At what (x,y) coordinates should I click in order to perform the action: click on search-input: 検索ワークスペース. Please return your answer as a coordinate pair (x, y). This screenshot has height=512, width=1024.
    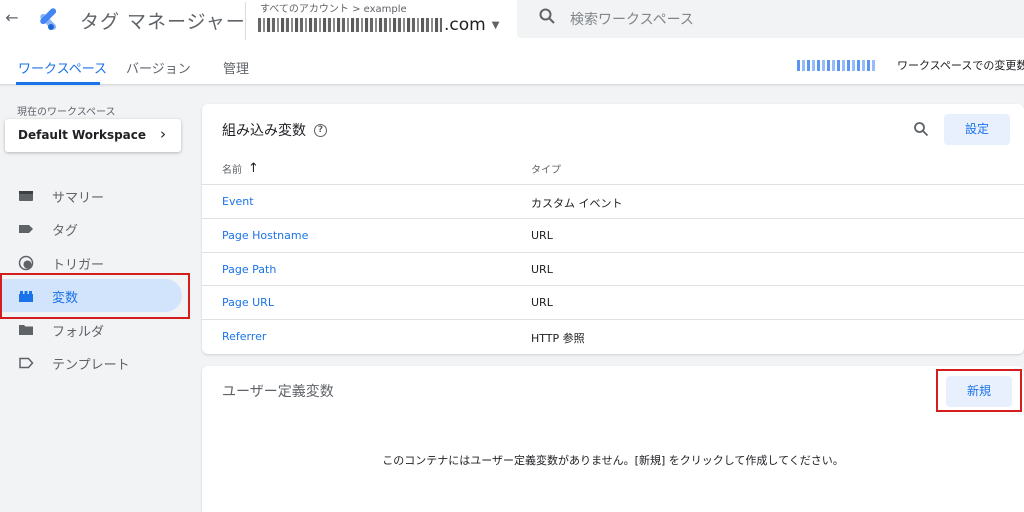
    Looking at the image, I should click on (632, 19).